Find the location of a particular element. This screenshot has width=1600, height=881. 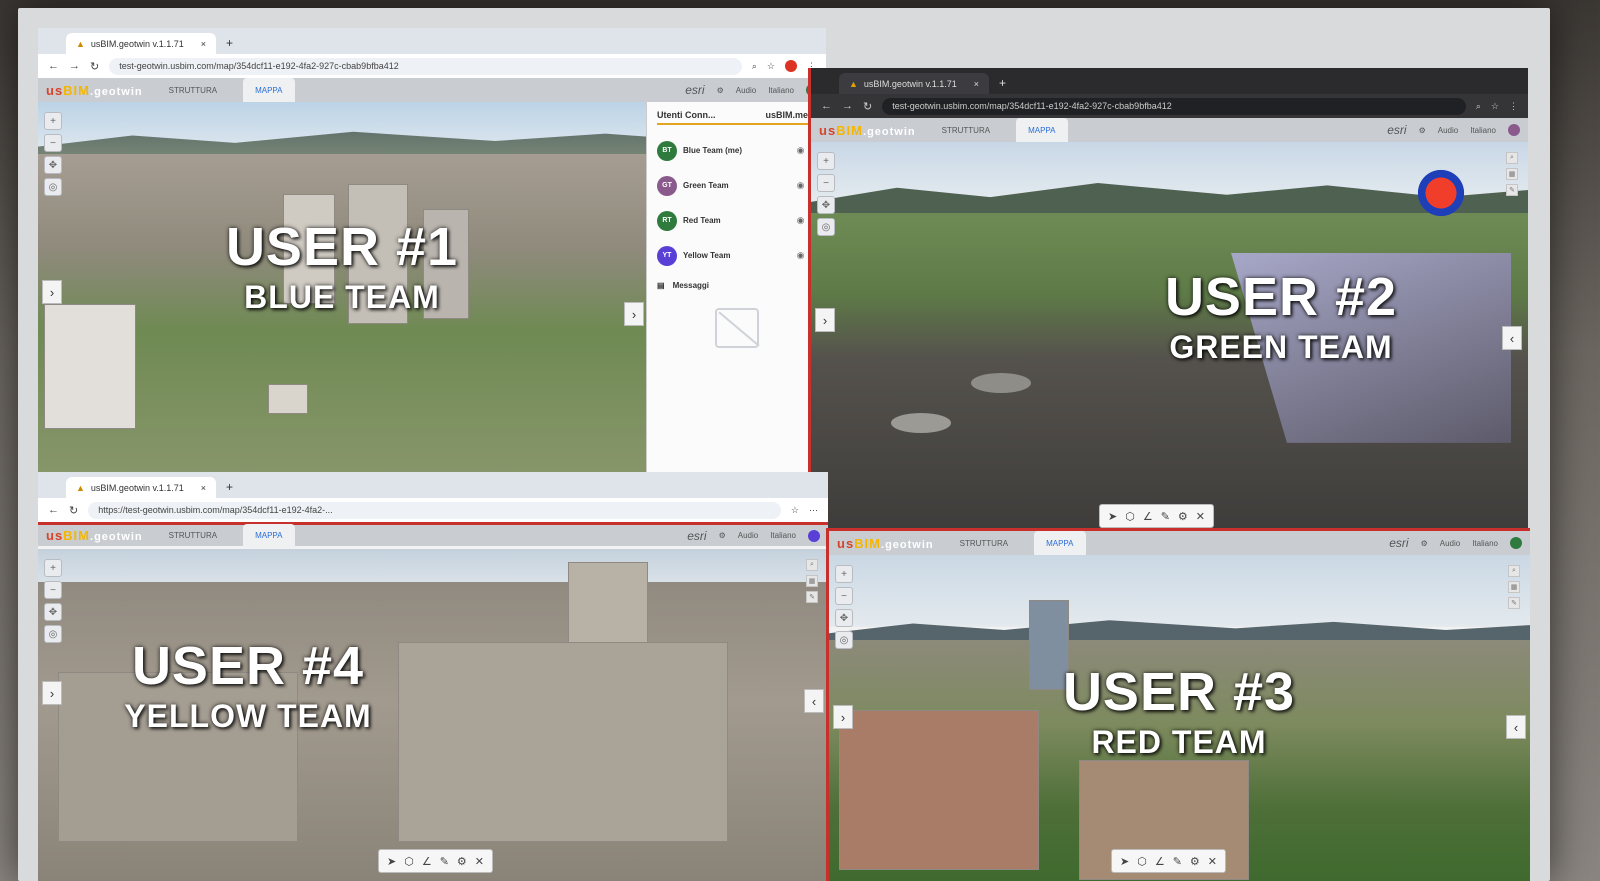

messages-section: ▤ Messaggi is located at coordinates (736, 285).